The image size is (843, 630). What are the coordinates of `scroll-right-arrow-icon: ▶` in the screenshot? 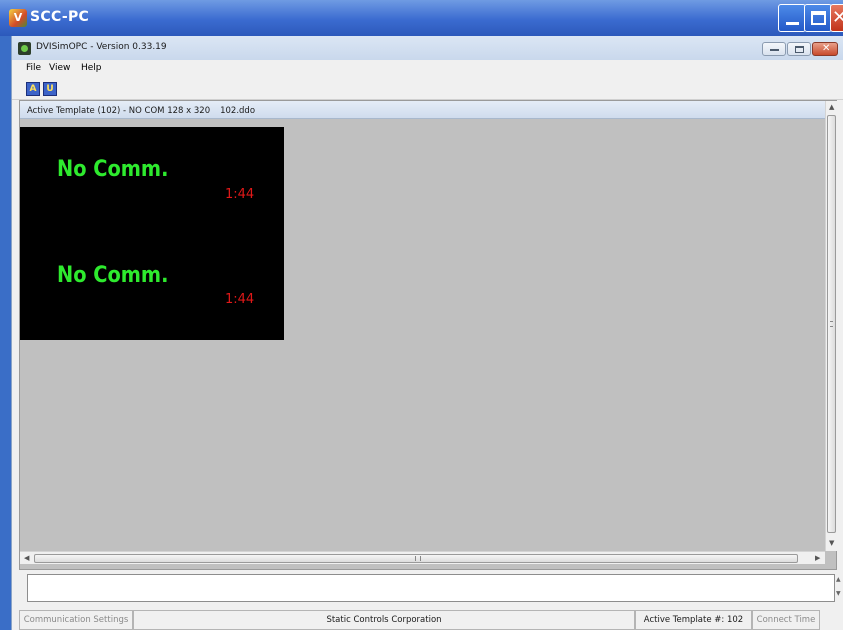 It's located at (817, 558).